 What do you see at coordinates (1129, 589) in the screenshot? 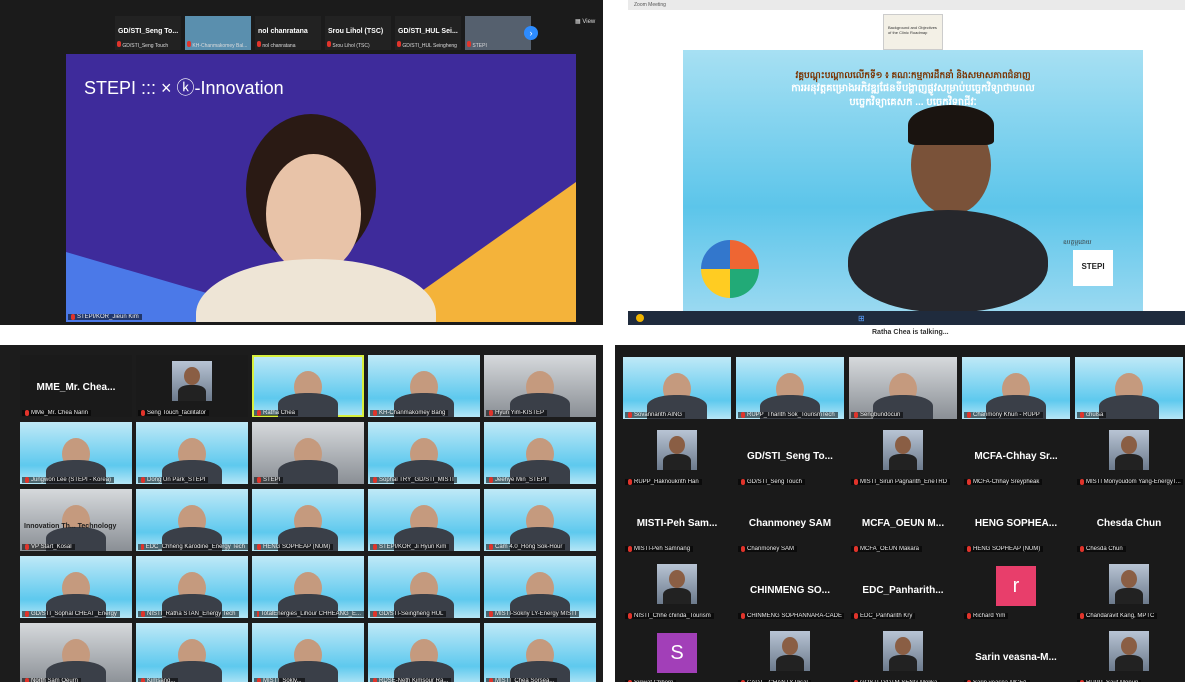
I see `participant-tile: Chandaravit Kang, MPTC` at bounding box center [1129, 589].